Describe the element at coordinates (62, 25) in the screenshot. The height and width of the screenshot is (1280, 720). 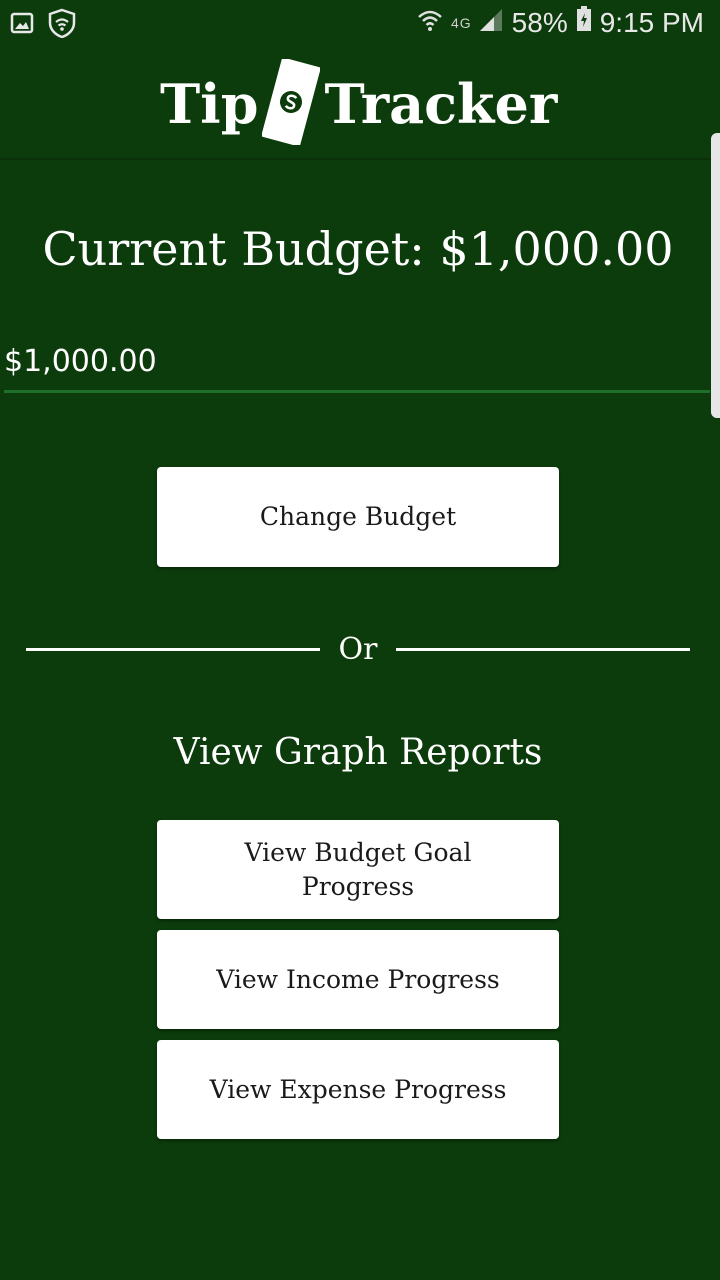
I see `shield-wifi-icon` at that location.